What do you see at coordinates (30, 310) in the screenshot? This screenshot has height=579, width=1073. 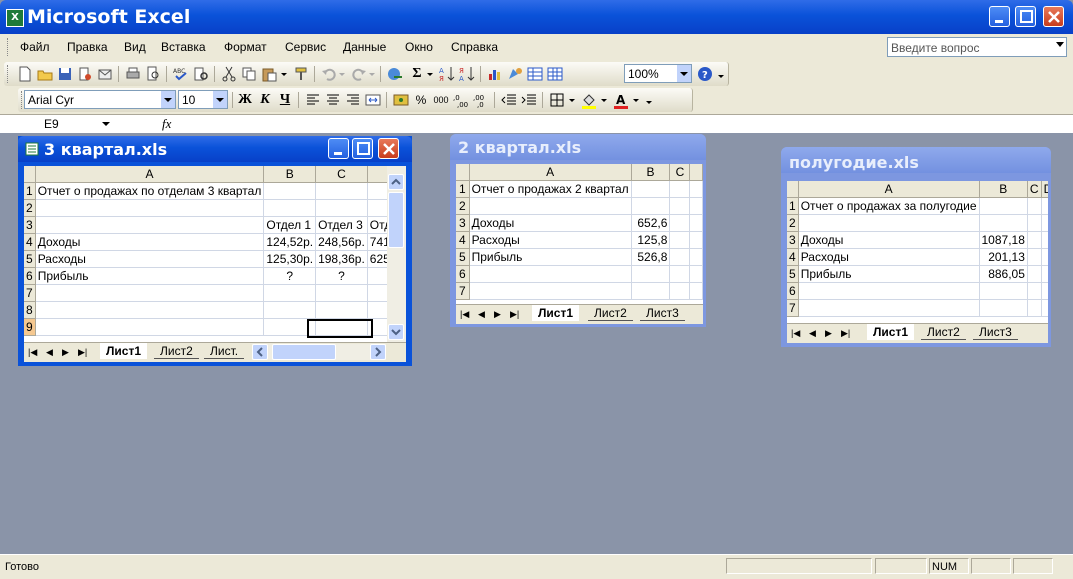 I see `row-header: 8` at bounding box center [30, 310].